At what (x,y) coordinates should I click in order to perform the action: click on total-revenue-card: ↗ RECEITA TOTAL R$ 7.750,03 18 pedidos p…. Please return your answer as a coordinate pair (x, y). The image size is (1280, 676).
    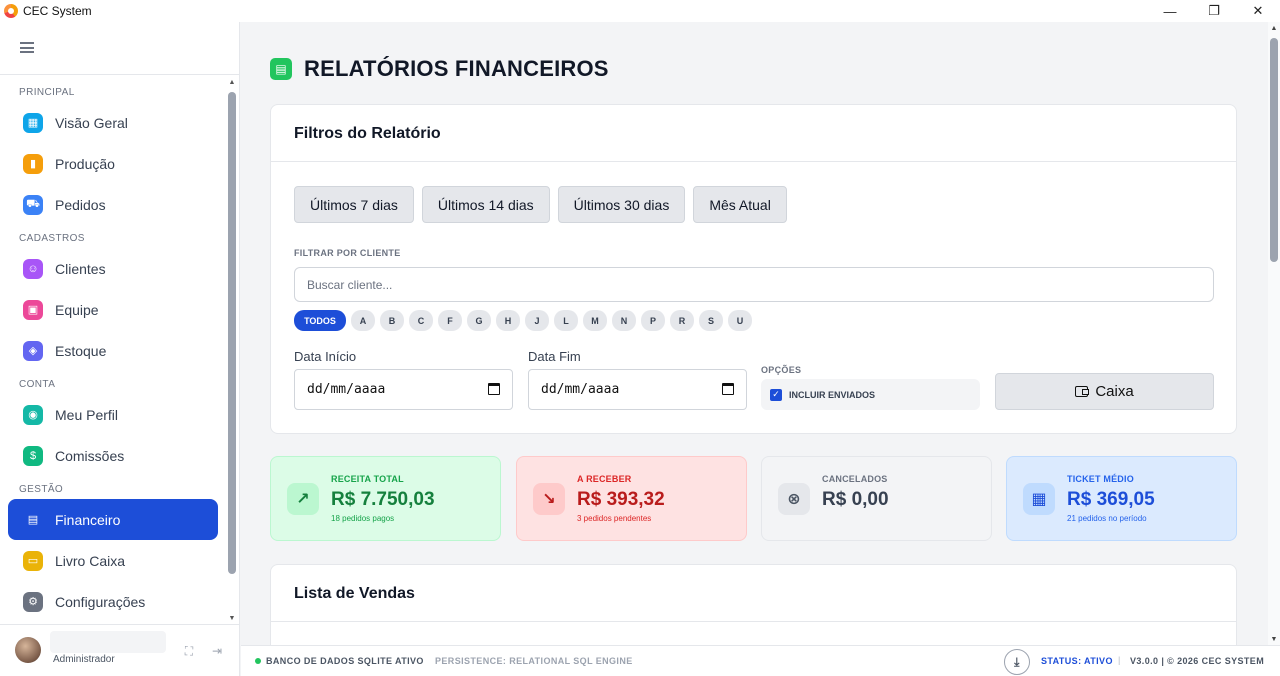
    Looking at the image, I should click on (385, 498).